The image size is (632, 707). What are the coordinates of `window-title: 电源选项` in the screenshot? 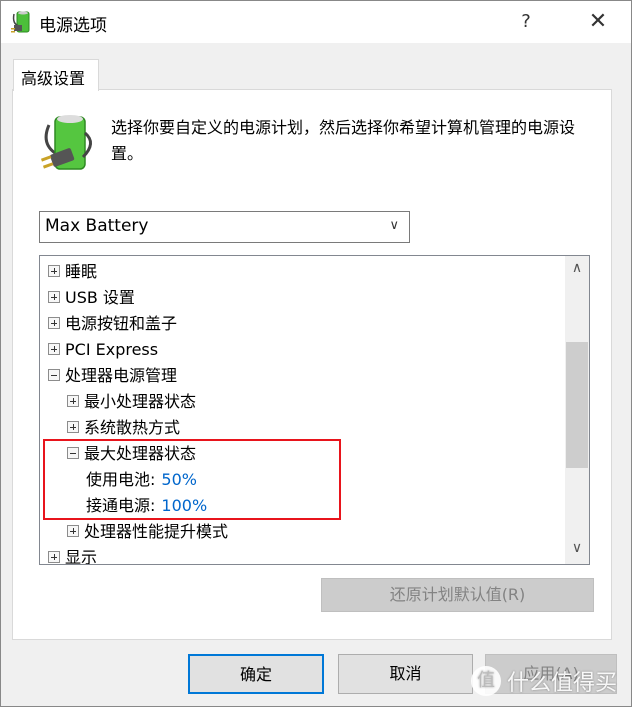 It's located at (73, 26).